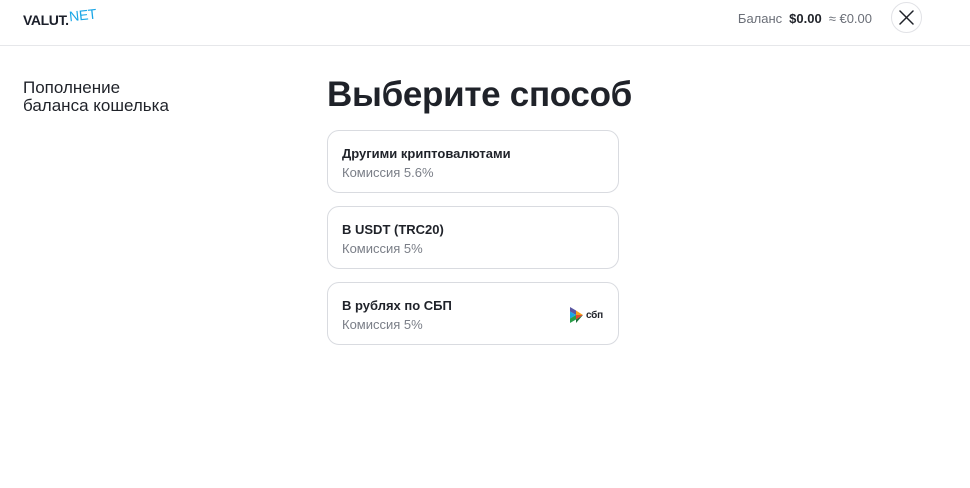 Image resolution: width=970 pixels, height=488 pixels. I want to click on balance-amount: $0.00, so click(805, 18).